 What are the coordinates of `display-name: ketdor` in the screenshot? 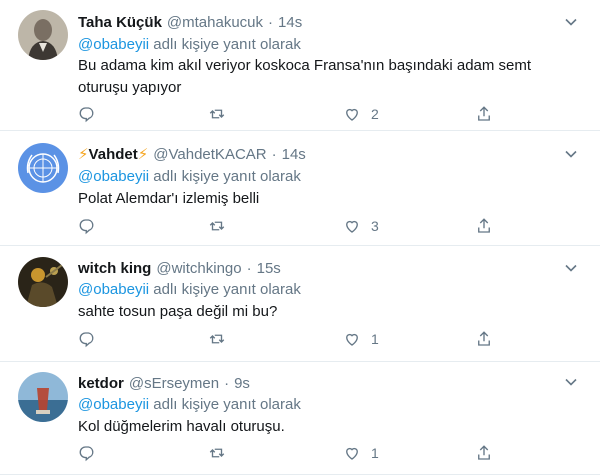 It's located at (101, 383).